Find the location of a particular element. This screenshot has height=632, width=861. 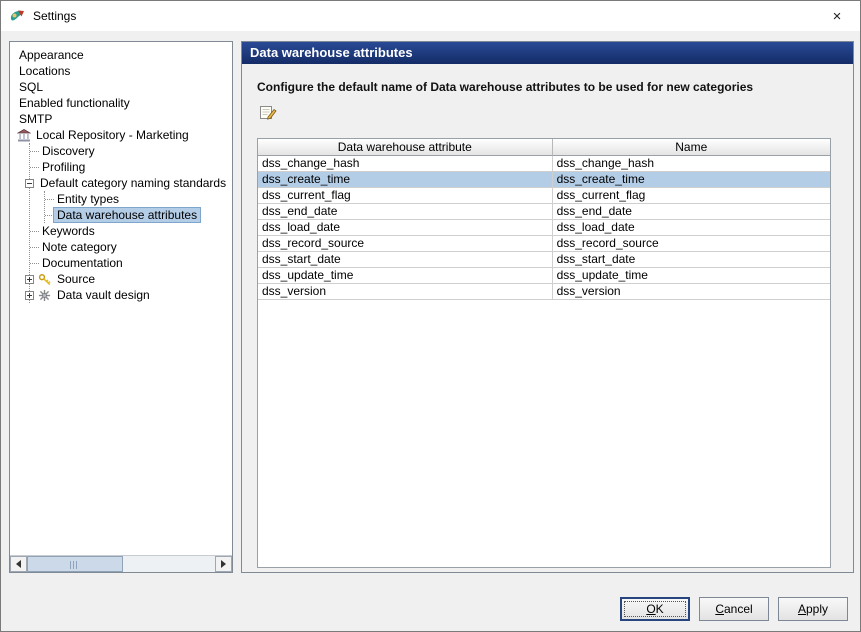

table-row: dss_change_hash dss_change_hash is located at coordinates (544, 164).